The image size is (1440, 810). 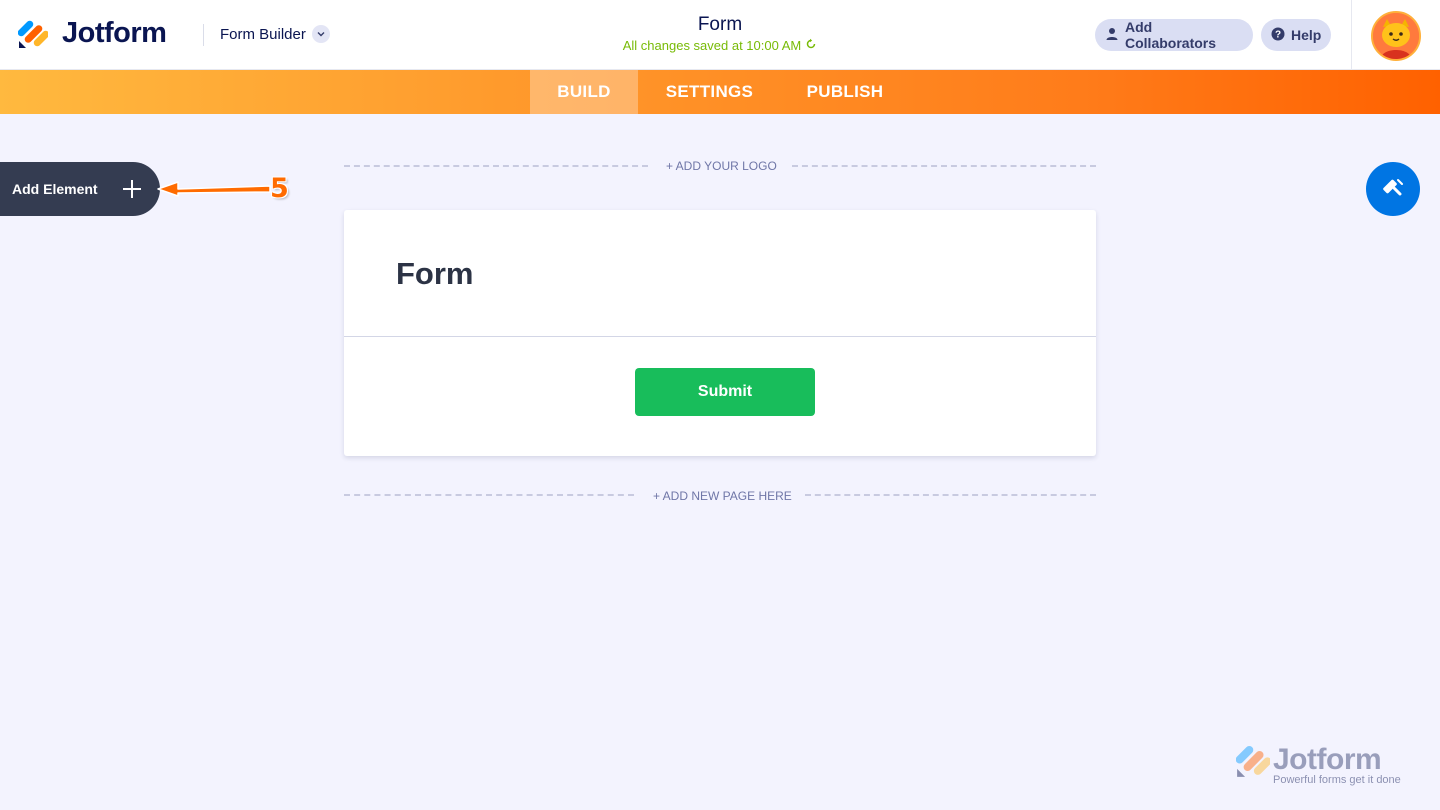 I want to click on add-new-page-link: + ADD NEW PAGE HERE, so click(x=722, y=496).